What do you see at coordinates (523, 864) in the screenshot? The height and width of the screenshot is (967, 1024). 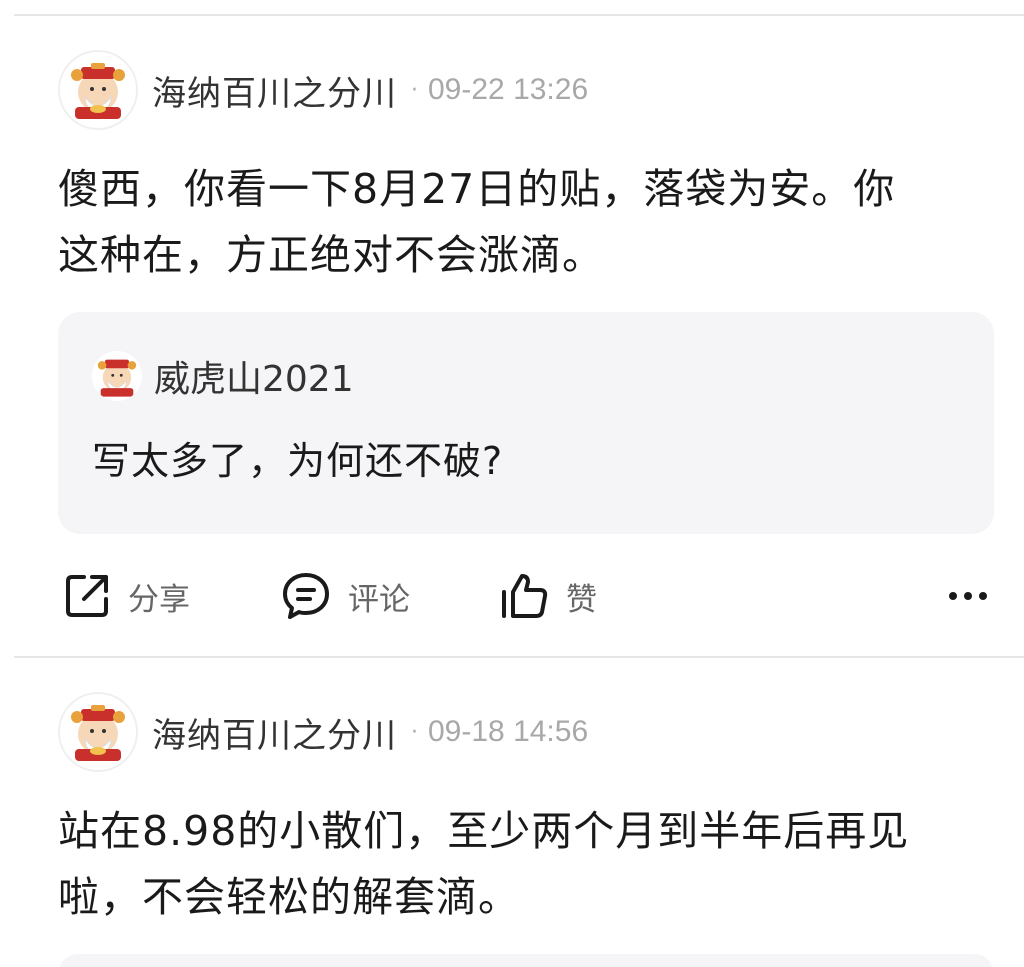 I see `post-body: 站在8.98的小散们，至少两个月到半年后再见 啦，不会轻松的解套滴。` at bounding box center [523, 864].